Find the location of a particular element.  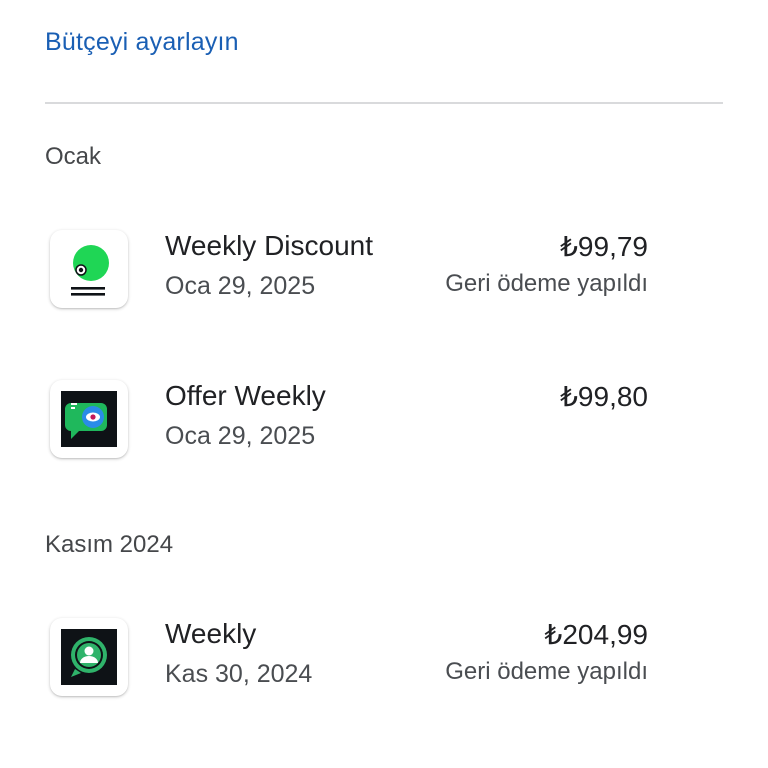

purchase-price: ₺99,79 is located at coordinates (604, 246).